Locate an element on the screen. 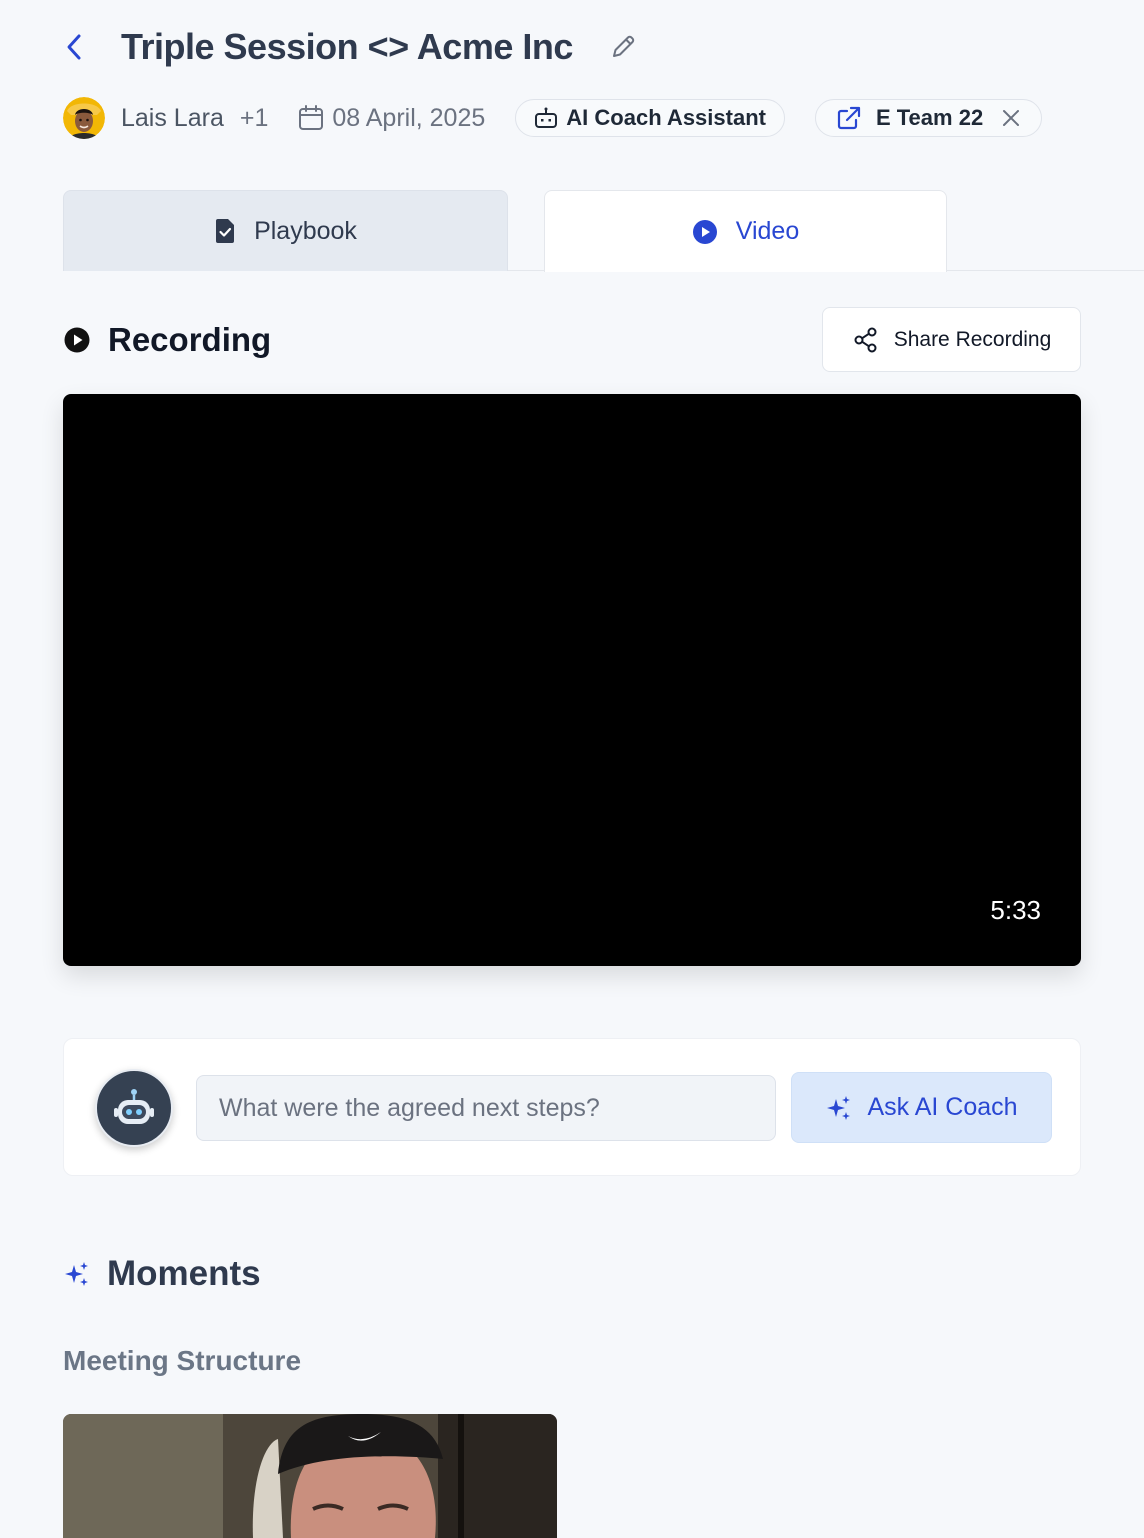 The image size is (1144, 1538). tab-video-label: Video is located at coordinates (767, 231).